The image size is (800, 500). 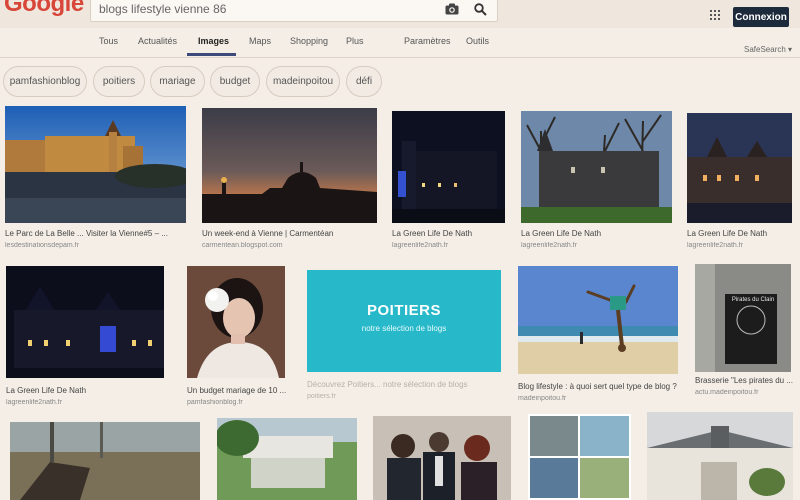 What do you see at coordinates (400, 57) in the screenshot?
I see `nav-divider` at bounding box center [400, 57].